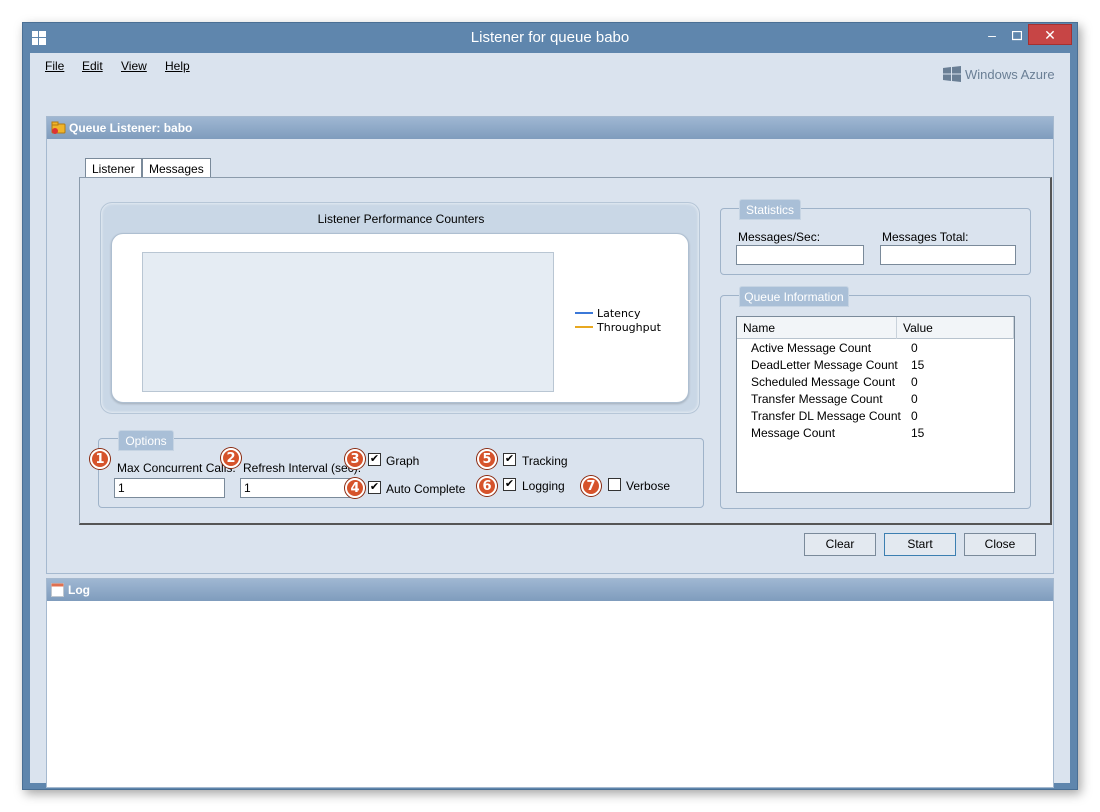 The height and width of the screenshot is (812, 1100). What do you see at coordinates (509, 484) in the screenshot?
I see `logging-checkbox: ✔` at bounding box center [509, 484].